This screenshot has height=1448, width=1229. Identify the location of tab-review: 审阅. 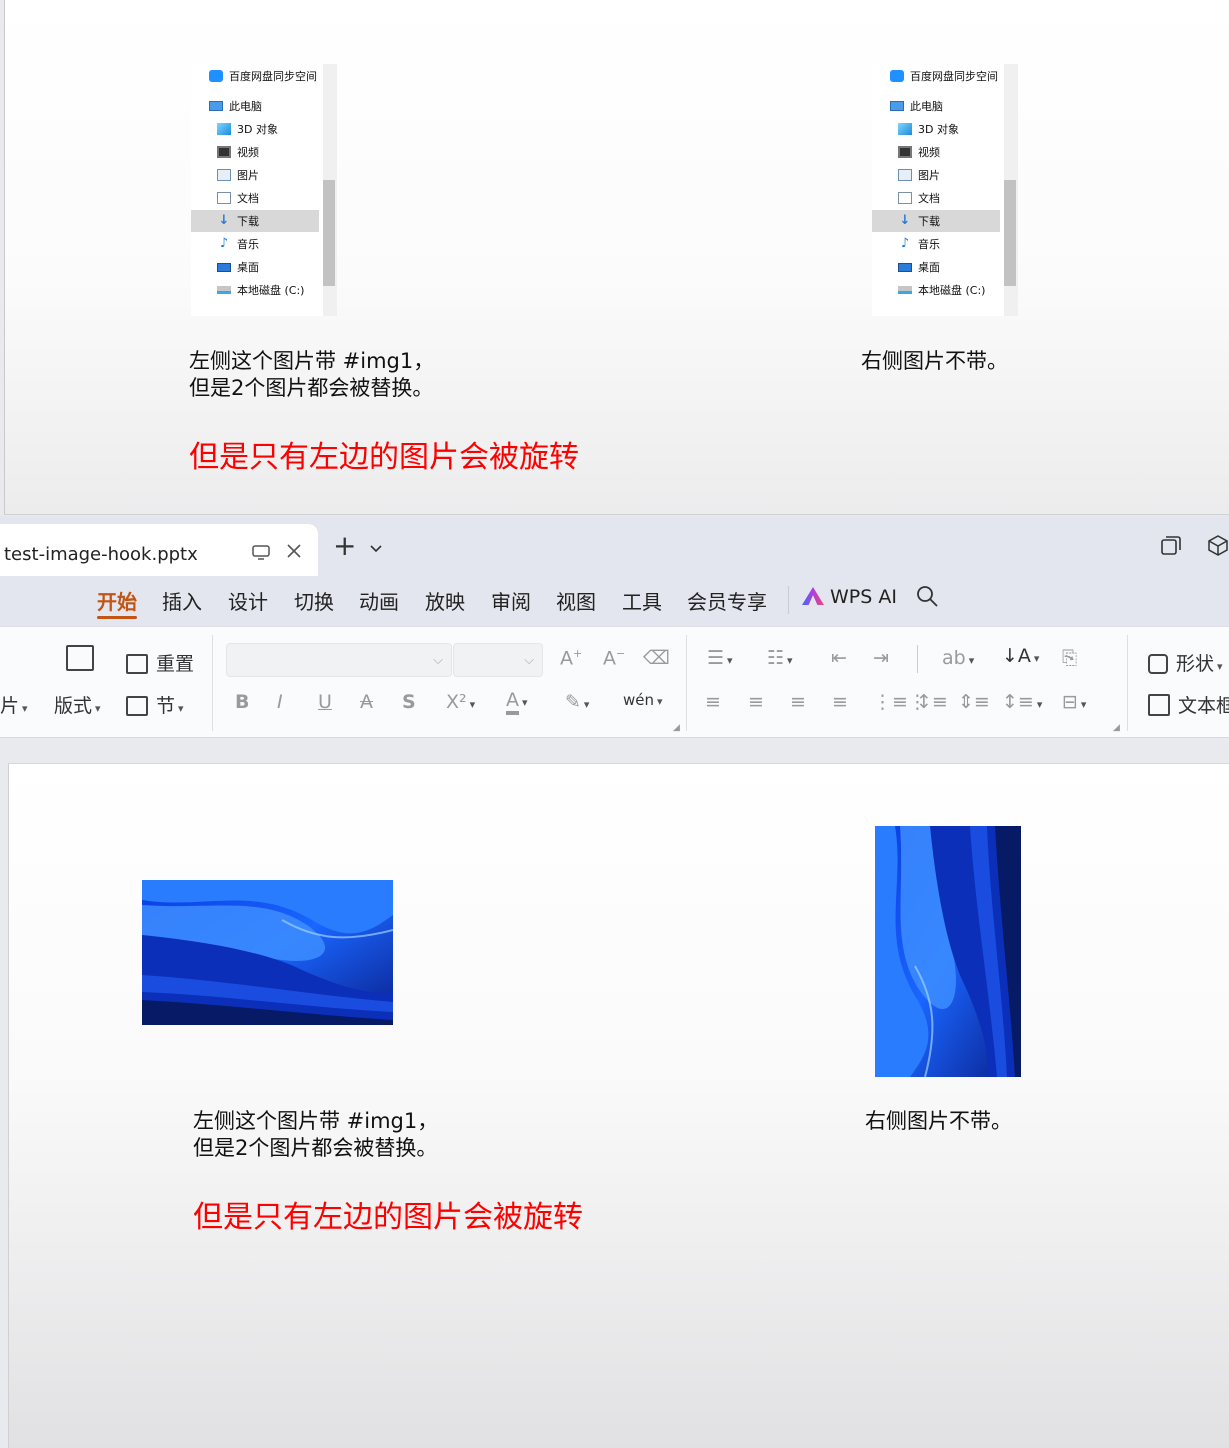
(511, 600).